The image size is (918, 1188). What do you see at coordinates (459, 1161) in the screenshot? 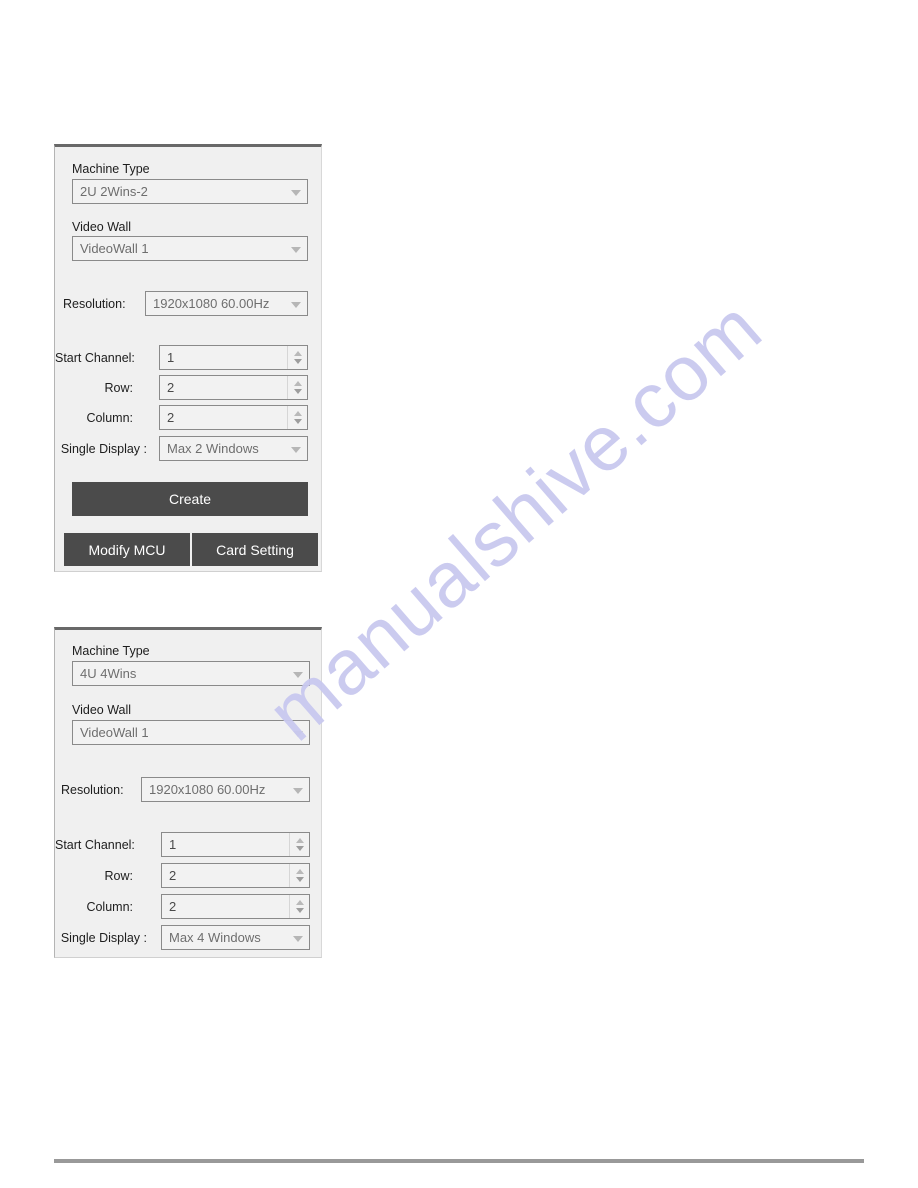
I see `page-footer-rule` at bounding box center [459, 1161].